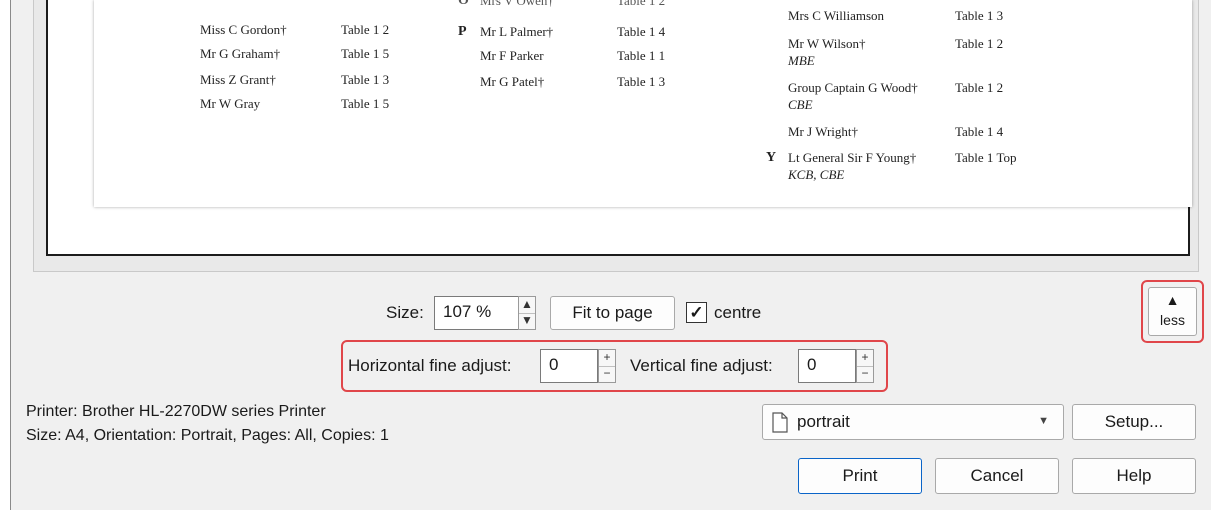 This screenshot has height=510, width=1211. What do you see at coordinates (997, 476) in the screenshot?
I see `cancel-button: Cancel` at bounding box center [997, 476].